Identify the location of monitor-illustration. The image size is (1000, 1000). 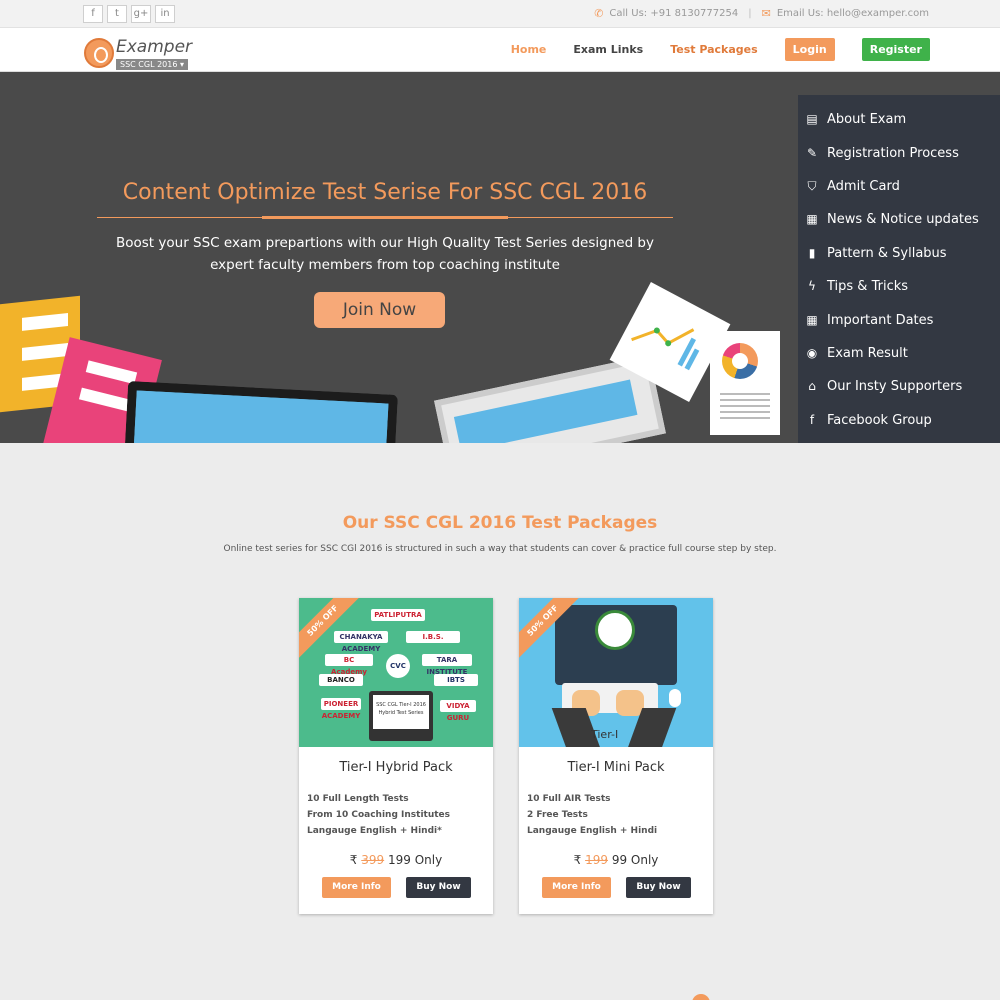
(261, 411).